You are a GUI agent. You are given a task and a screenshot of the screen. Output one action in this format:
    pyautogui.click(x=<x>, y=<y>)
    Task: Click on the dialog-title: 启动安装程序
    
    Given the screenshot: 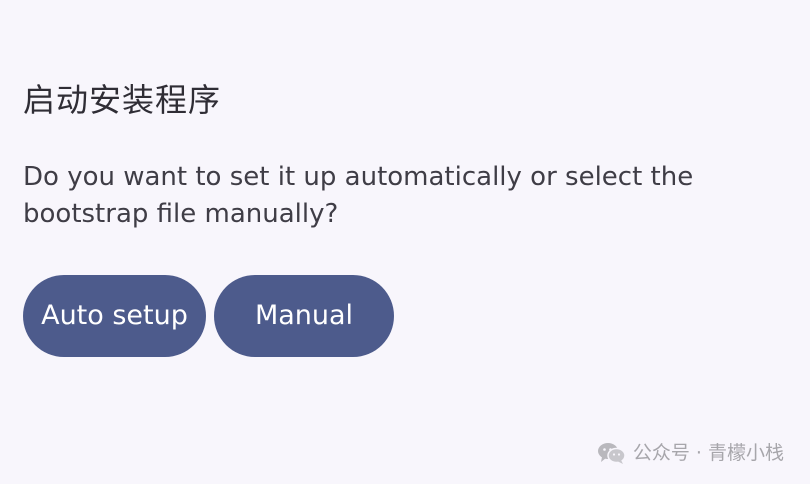 What is the action you would take?
    pyautogui.click(x=122, y=100)
    